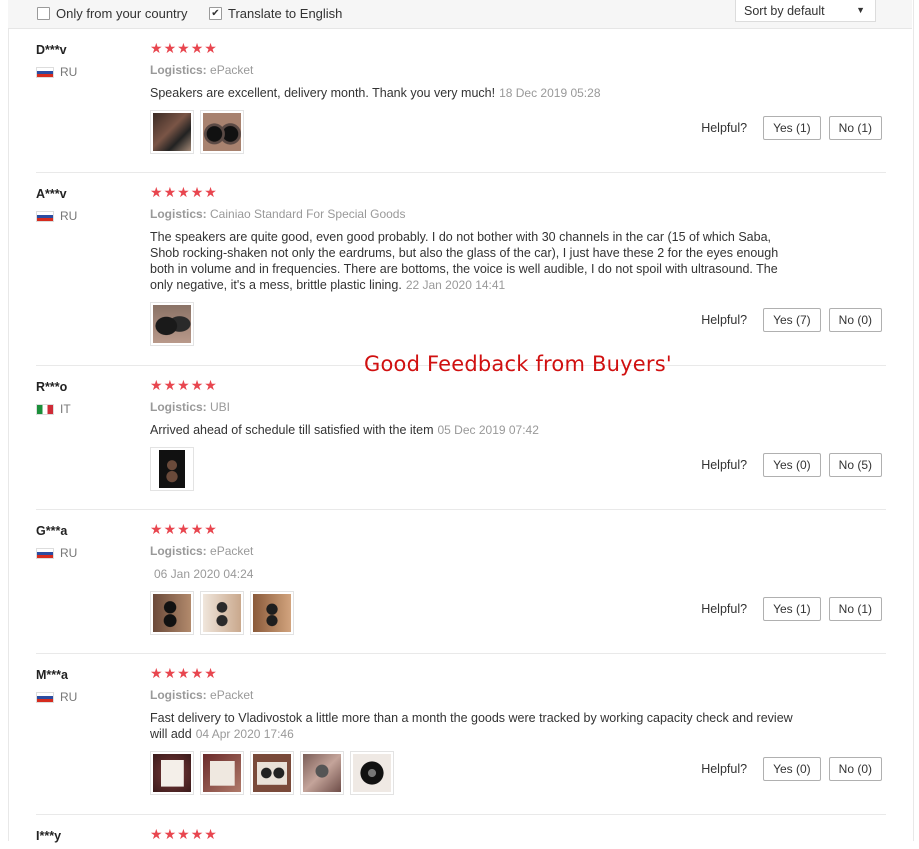 The image size is (919, 849). I want to click on feedback-date: 18 Dec 2019 05:28, so click(550, 93).